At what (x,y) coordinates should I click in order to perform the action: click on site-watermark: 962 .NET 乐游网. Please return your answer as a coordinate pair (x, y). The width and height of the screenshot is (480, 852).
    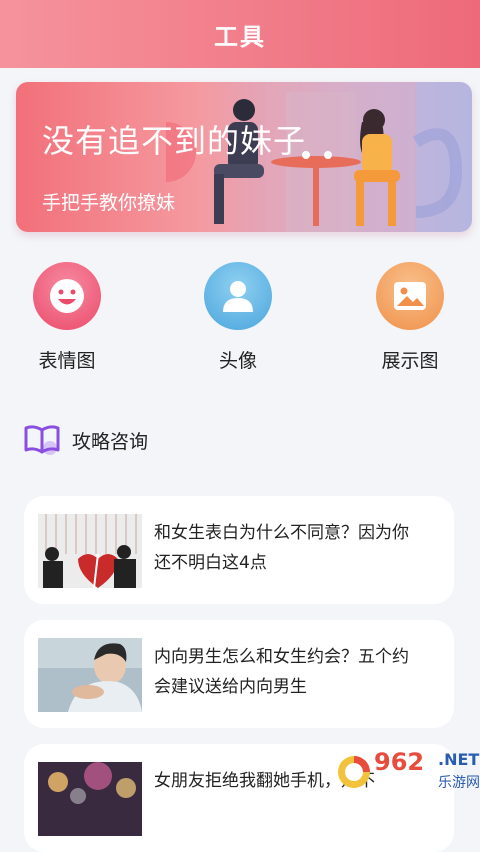
    Looking at the image, I should click on (406, 772).